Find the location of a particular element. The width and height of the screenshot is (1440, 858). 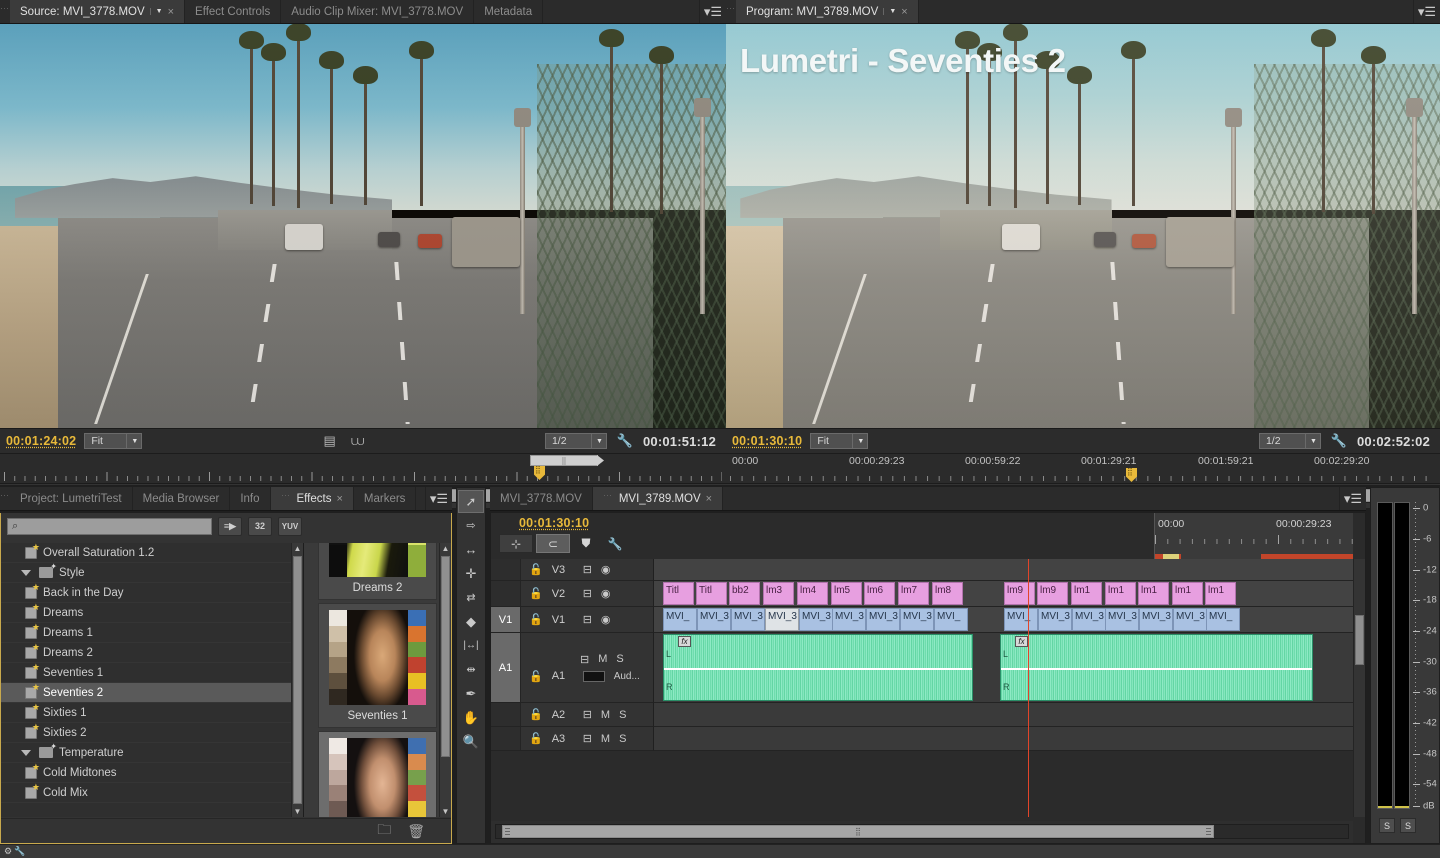

tab-info: Info is located at coordinates (250, 498).